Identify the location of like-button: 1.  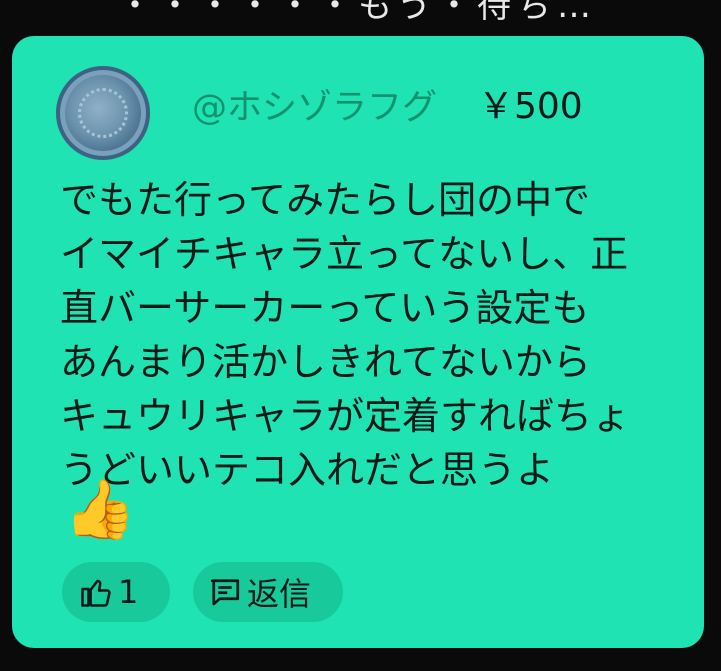
(116, 592).